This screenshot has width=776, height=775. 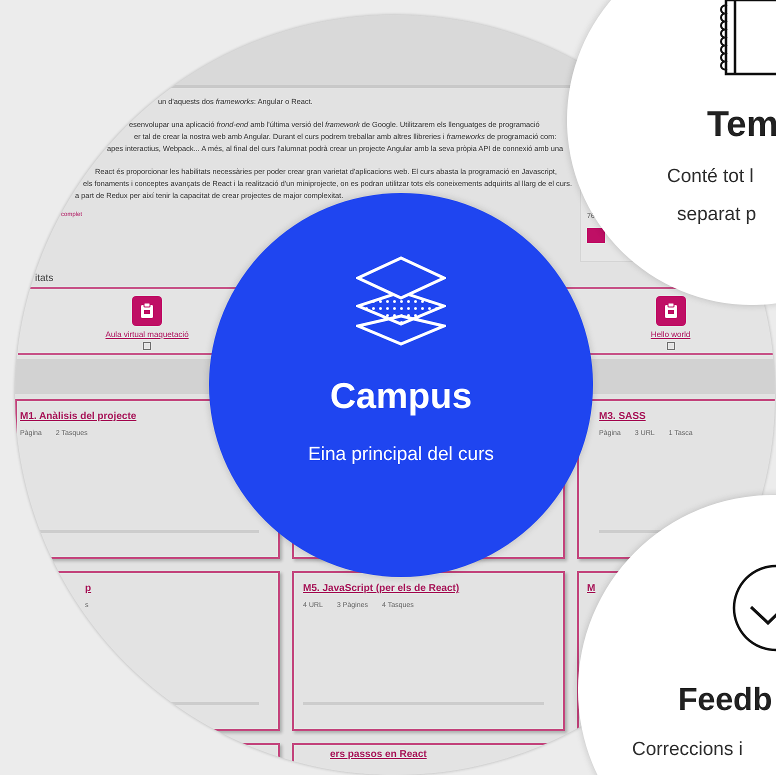 I want to click on module-title-link: M3. SASS, so click(x=622, y=416).